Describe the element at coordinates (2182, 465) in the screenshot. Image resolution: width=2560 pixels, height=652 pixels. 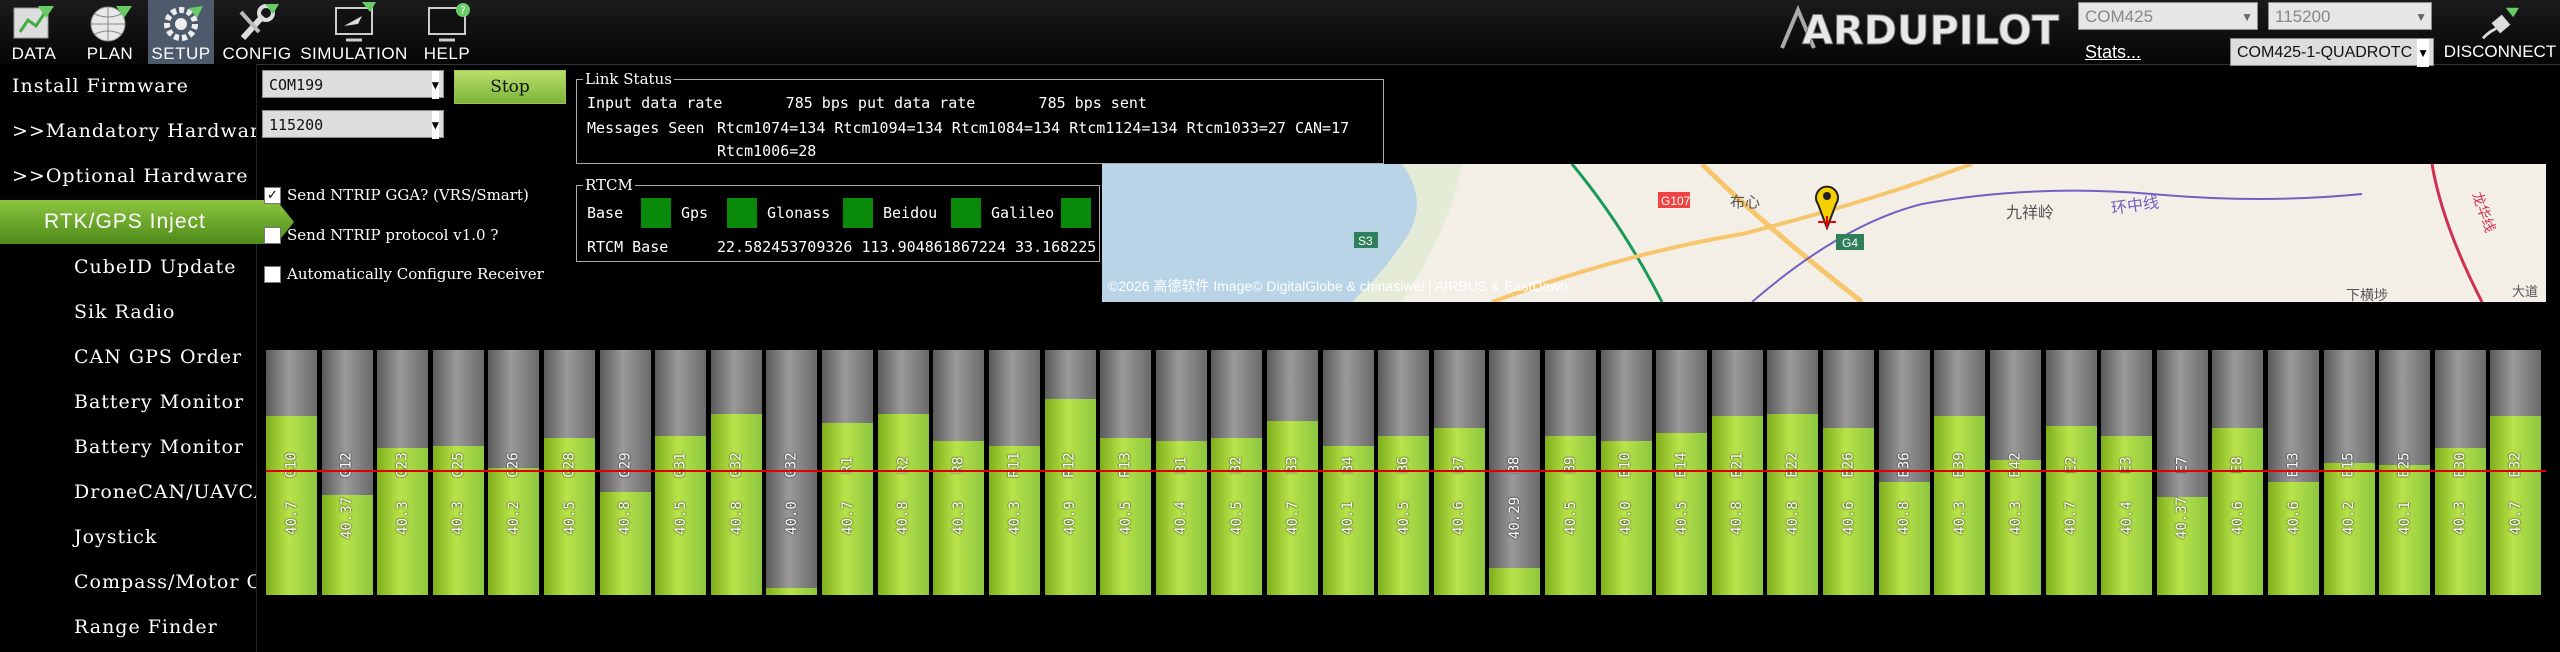
I see `snr-bar-label: E7` at that location.